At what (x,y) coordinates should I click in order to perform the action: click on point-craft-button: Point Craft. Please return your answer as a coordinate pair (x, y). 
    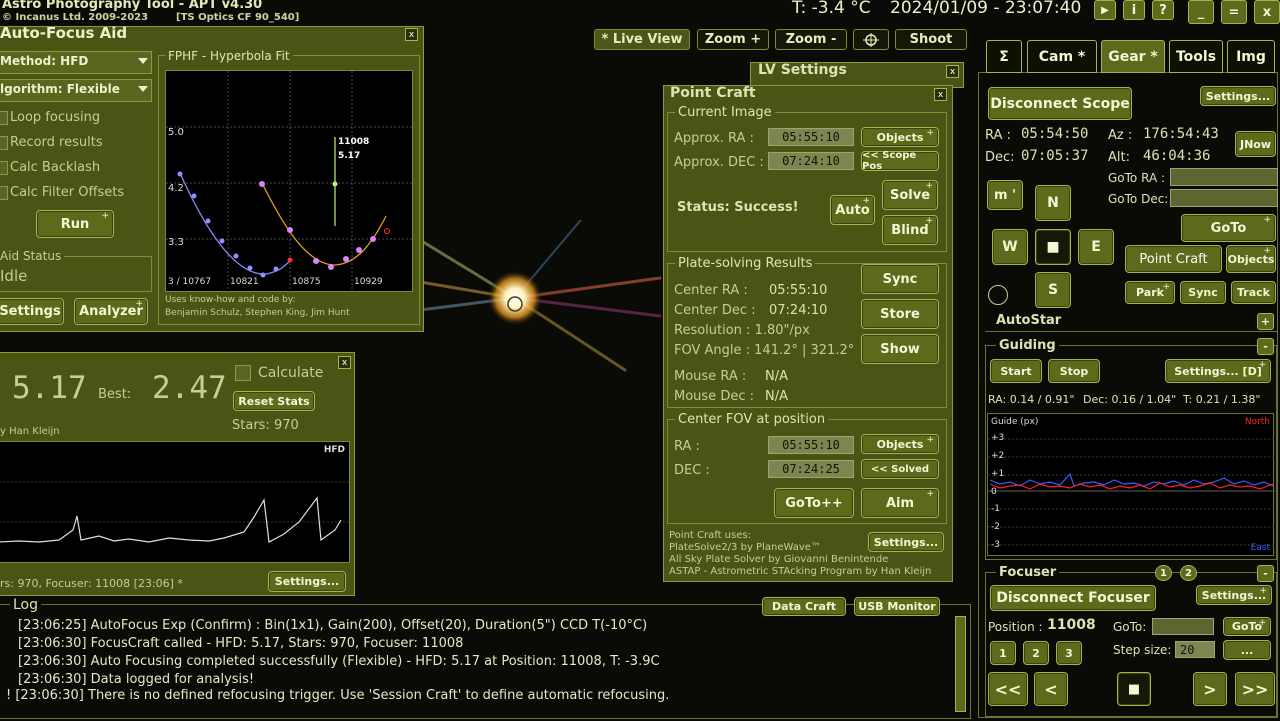
    Looking at the image, I should click on (1173, 259).